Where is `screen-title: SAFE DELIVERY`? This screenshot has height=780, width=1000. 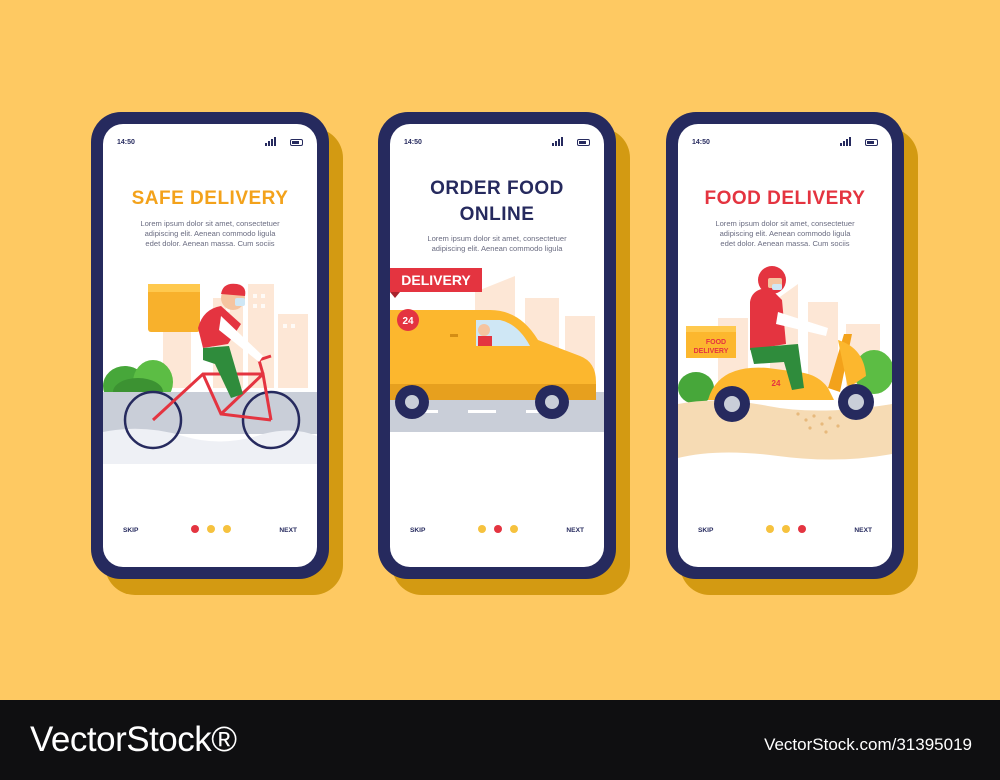 screen-title: SAFE DELIVERY is located at coordinates (210, 199).